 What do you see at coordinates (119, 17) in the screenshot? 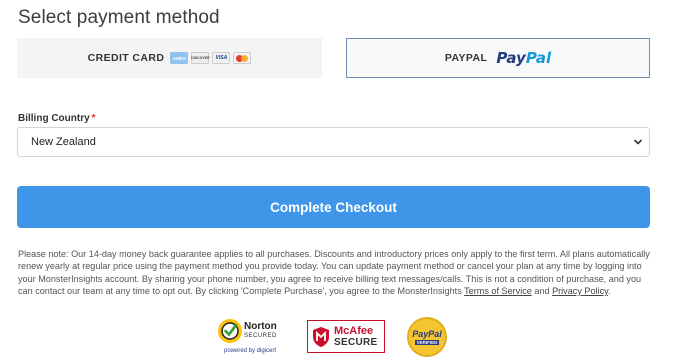
I see `page-title: Select payment method` at bounding box center [119, 17].